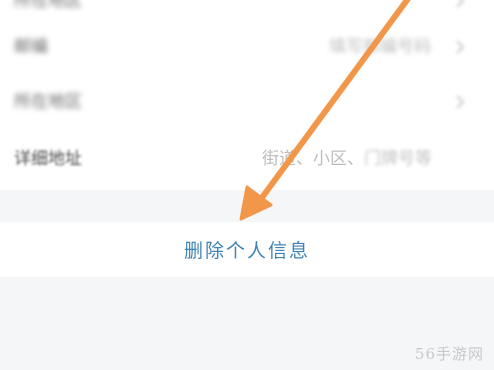 This screenshot has width=494, height=370. What do you see at coordinates (31, 47) in the screenshot?
I see `row-label: 邮编` at bounding box center [31, 47].